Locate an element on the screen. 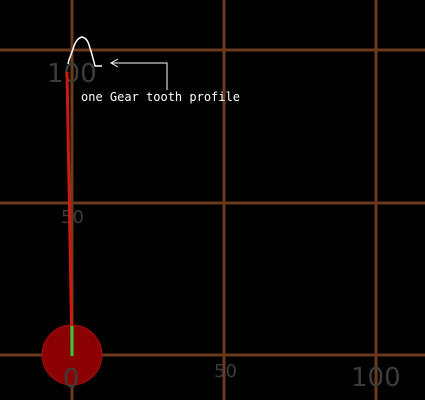  x-axis-label-100: 100 is located at coordinates (376, 378).